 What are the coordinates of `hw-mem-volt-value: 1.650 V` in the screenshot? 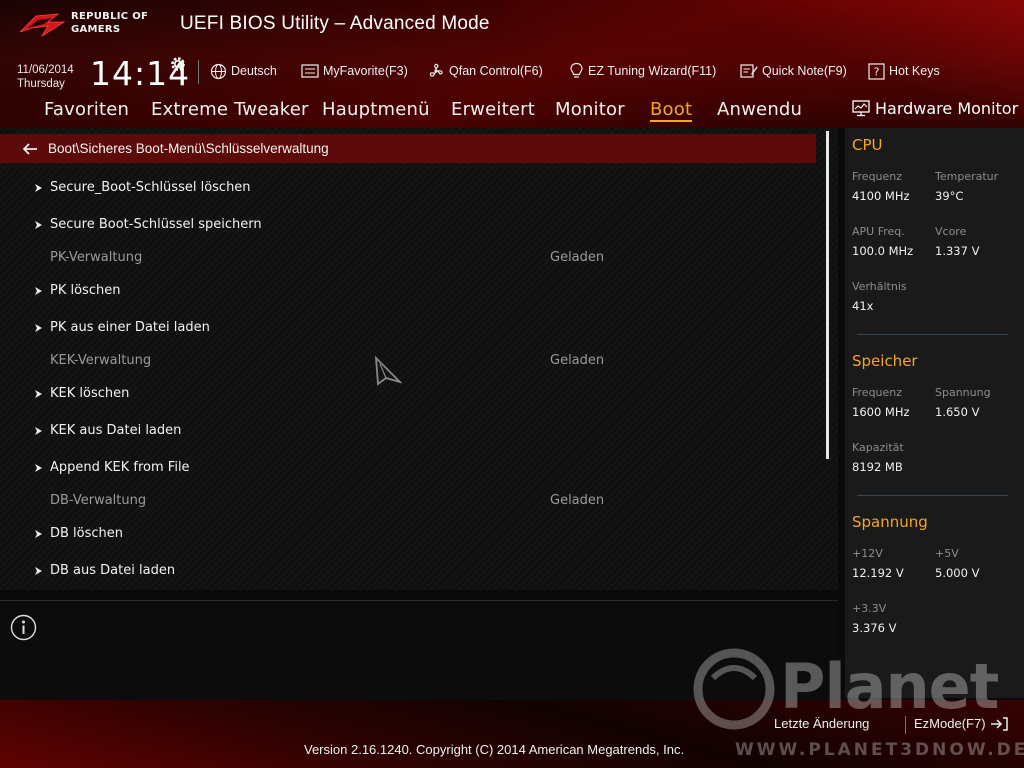 It's located at (957, 412).